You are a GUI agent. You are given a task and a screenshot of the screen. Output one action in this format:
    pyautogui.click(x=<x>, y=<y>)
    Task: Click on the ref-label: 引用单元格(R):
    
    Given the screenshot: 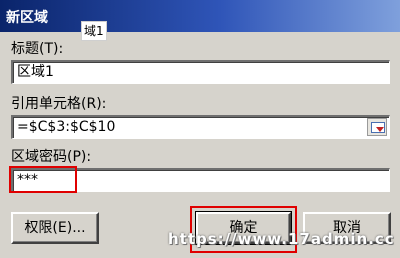 What is the action you would take?
    pyautogui.click(x=59, y=104)
    